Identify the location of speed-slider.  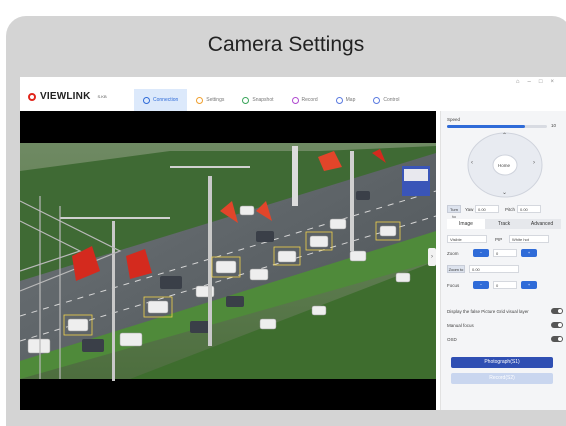
(497, 126).